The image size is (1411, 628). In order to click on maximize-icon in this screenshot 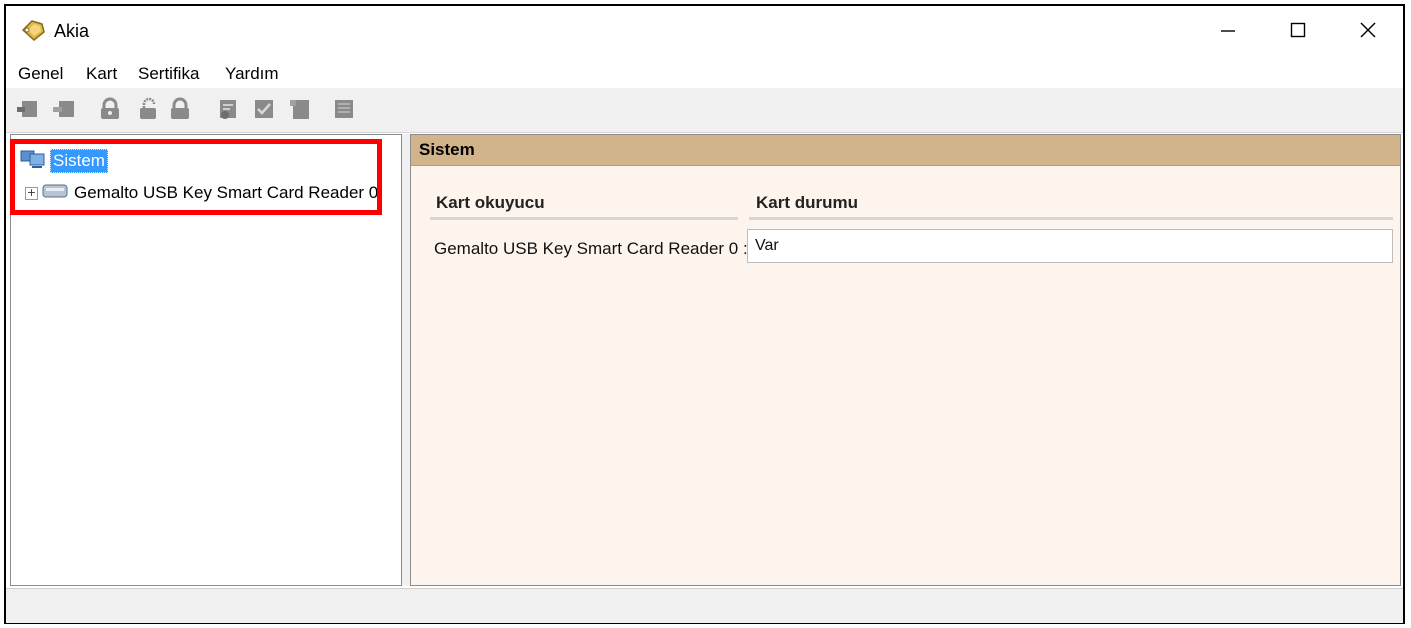, I will do `click(1298, 30)`.